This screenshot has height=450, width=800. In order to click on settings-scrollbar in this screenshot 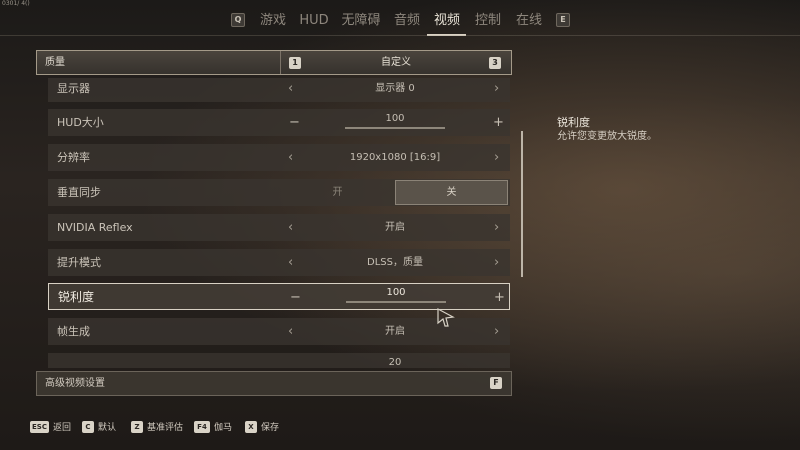, I will do `click(522, 204)`.